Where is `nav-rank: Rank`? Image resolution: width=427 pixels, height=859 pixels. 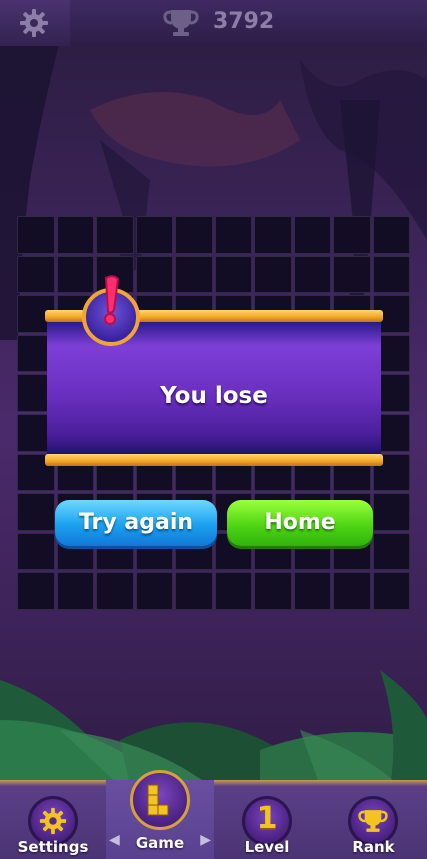
nav-rank: Rank is located at coordinates (373, 819).